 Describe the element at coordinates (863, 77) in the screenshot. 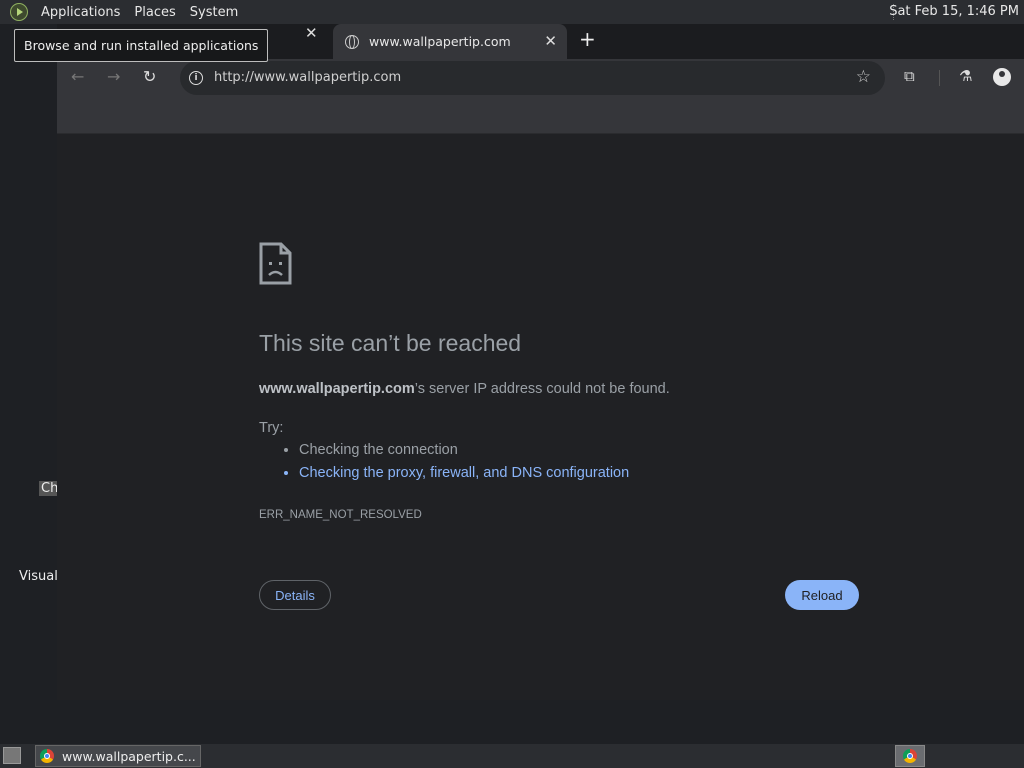

I see `bookmark-star-icon: ☆` at that location.